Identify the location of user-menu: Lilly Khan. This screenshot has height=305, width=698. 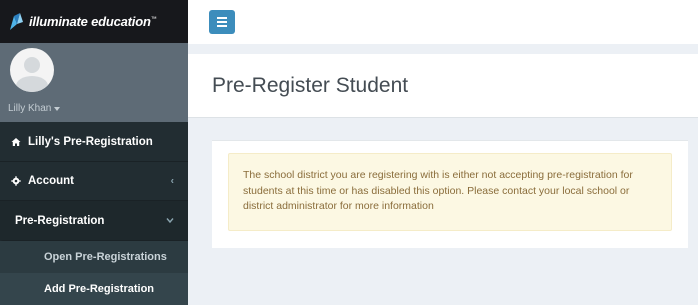
(34, 109).